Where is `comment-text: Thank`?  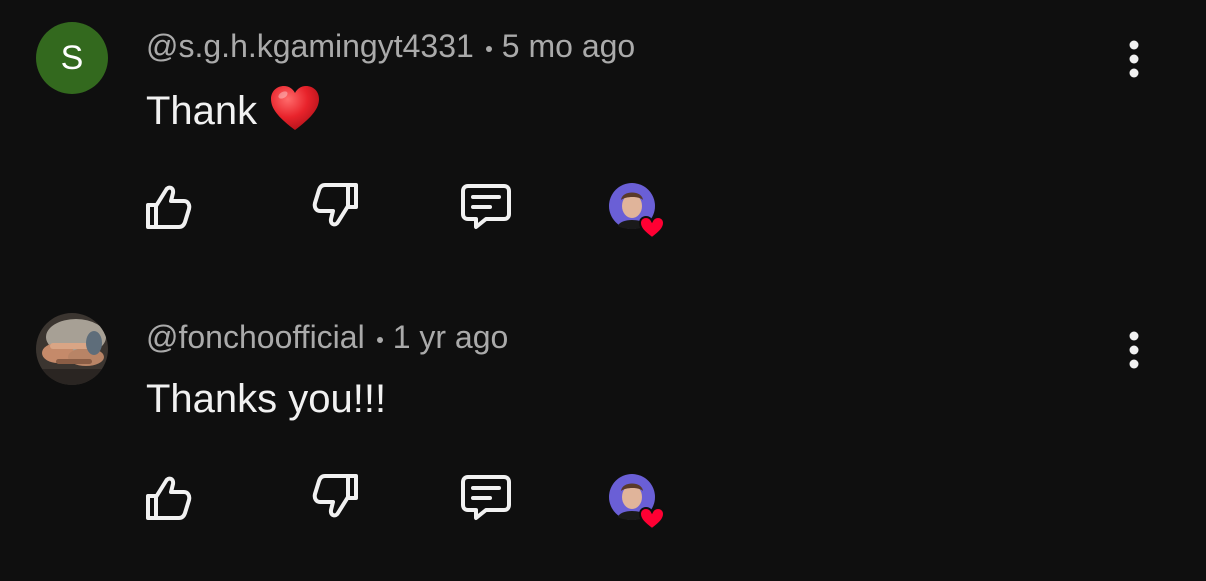 comment-text: Thank is located at coordinates (233, 113).